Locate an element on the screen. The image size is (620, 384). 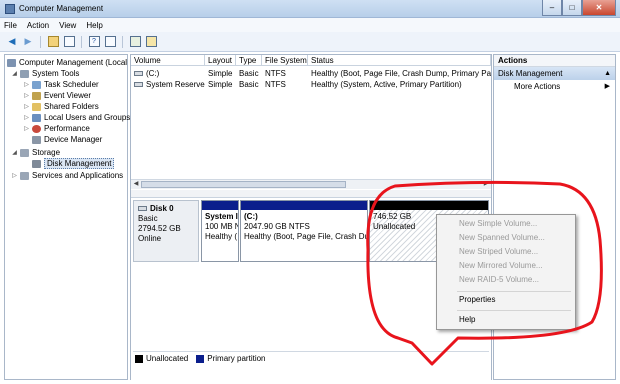
tree-item-services: ▷ Services and Applications is located at coordinates (67, 175).